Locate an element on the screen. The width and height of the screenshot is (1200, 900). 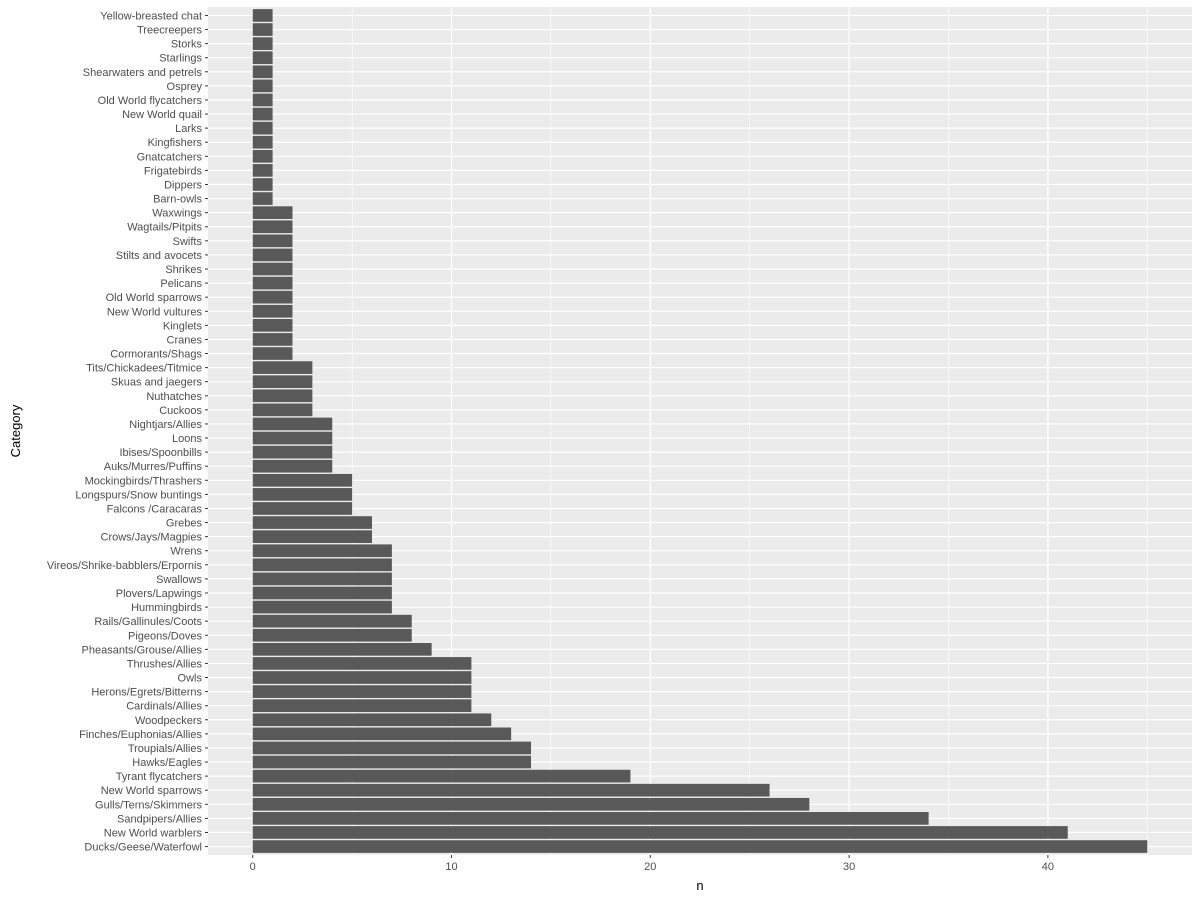
y-tick-label: Yellow-breasted chat is located at coordinates (151, 16).